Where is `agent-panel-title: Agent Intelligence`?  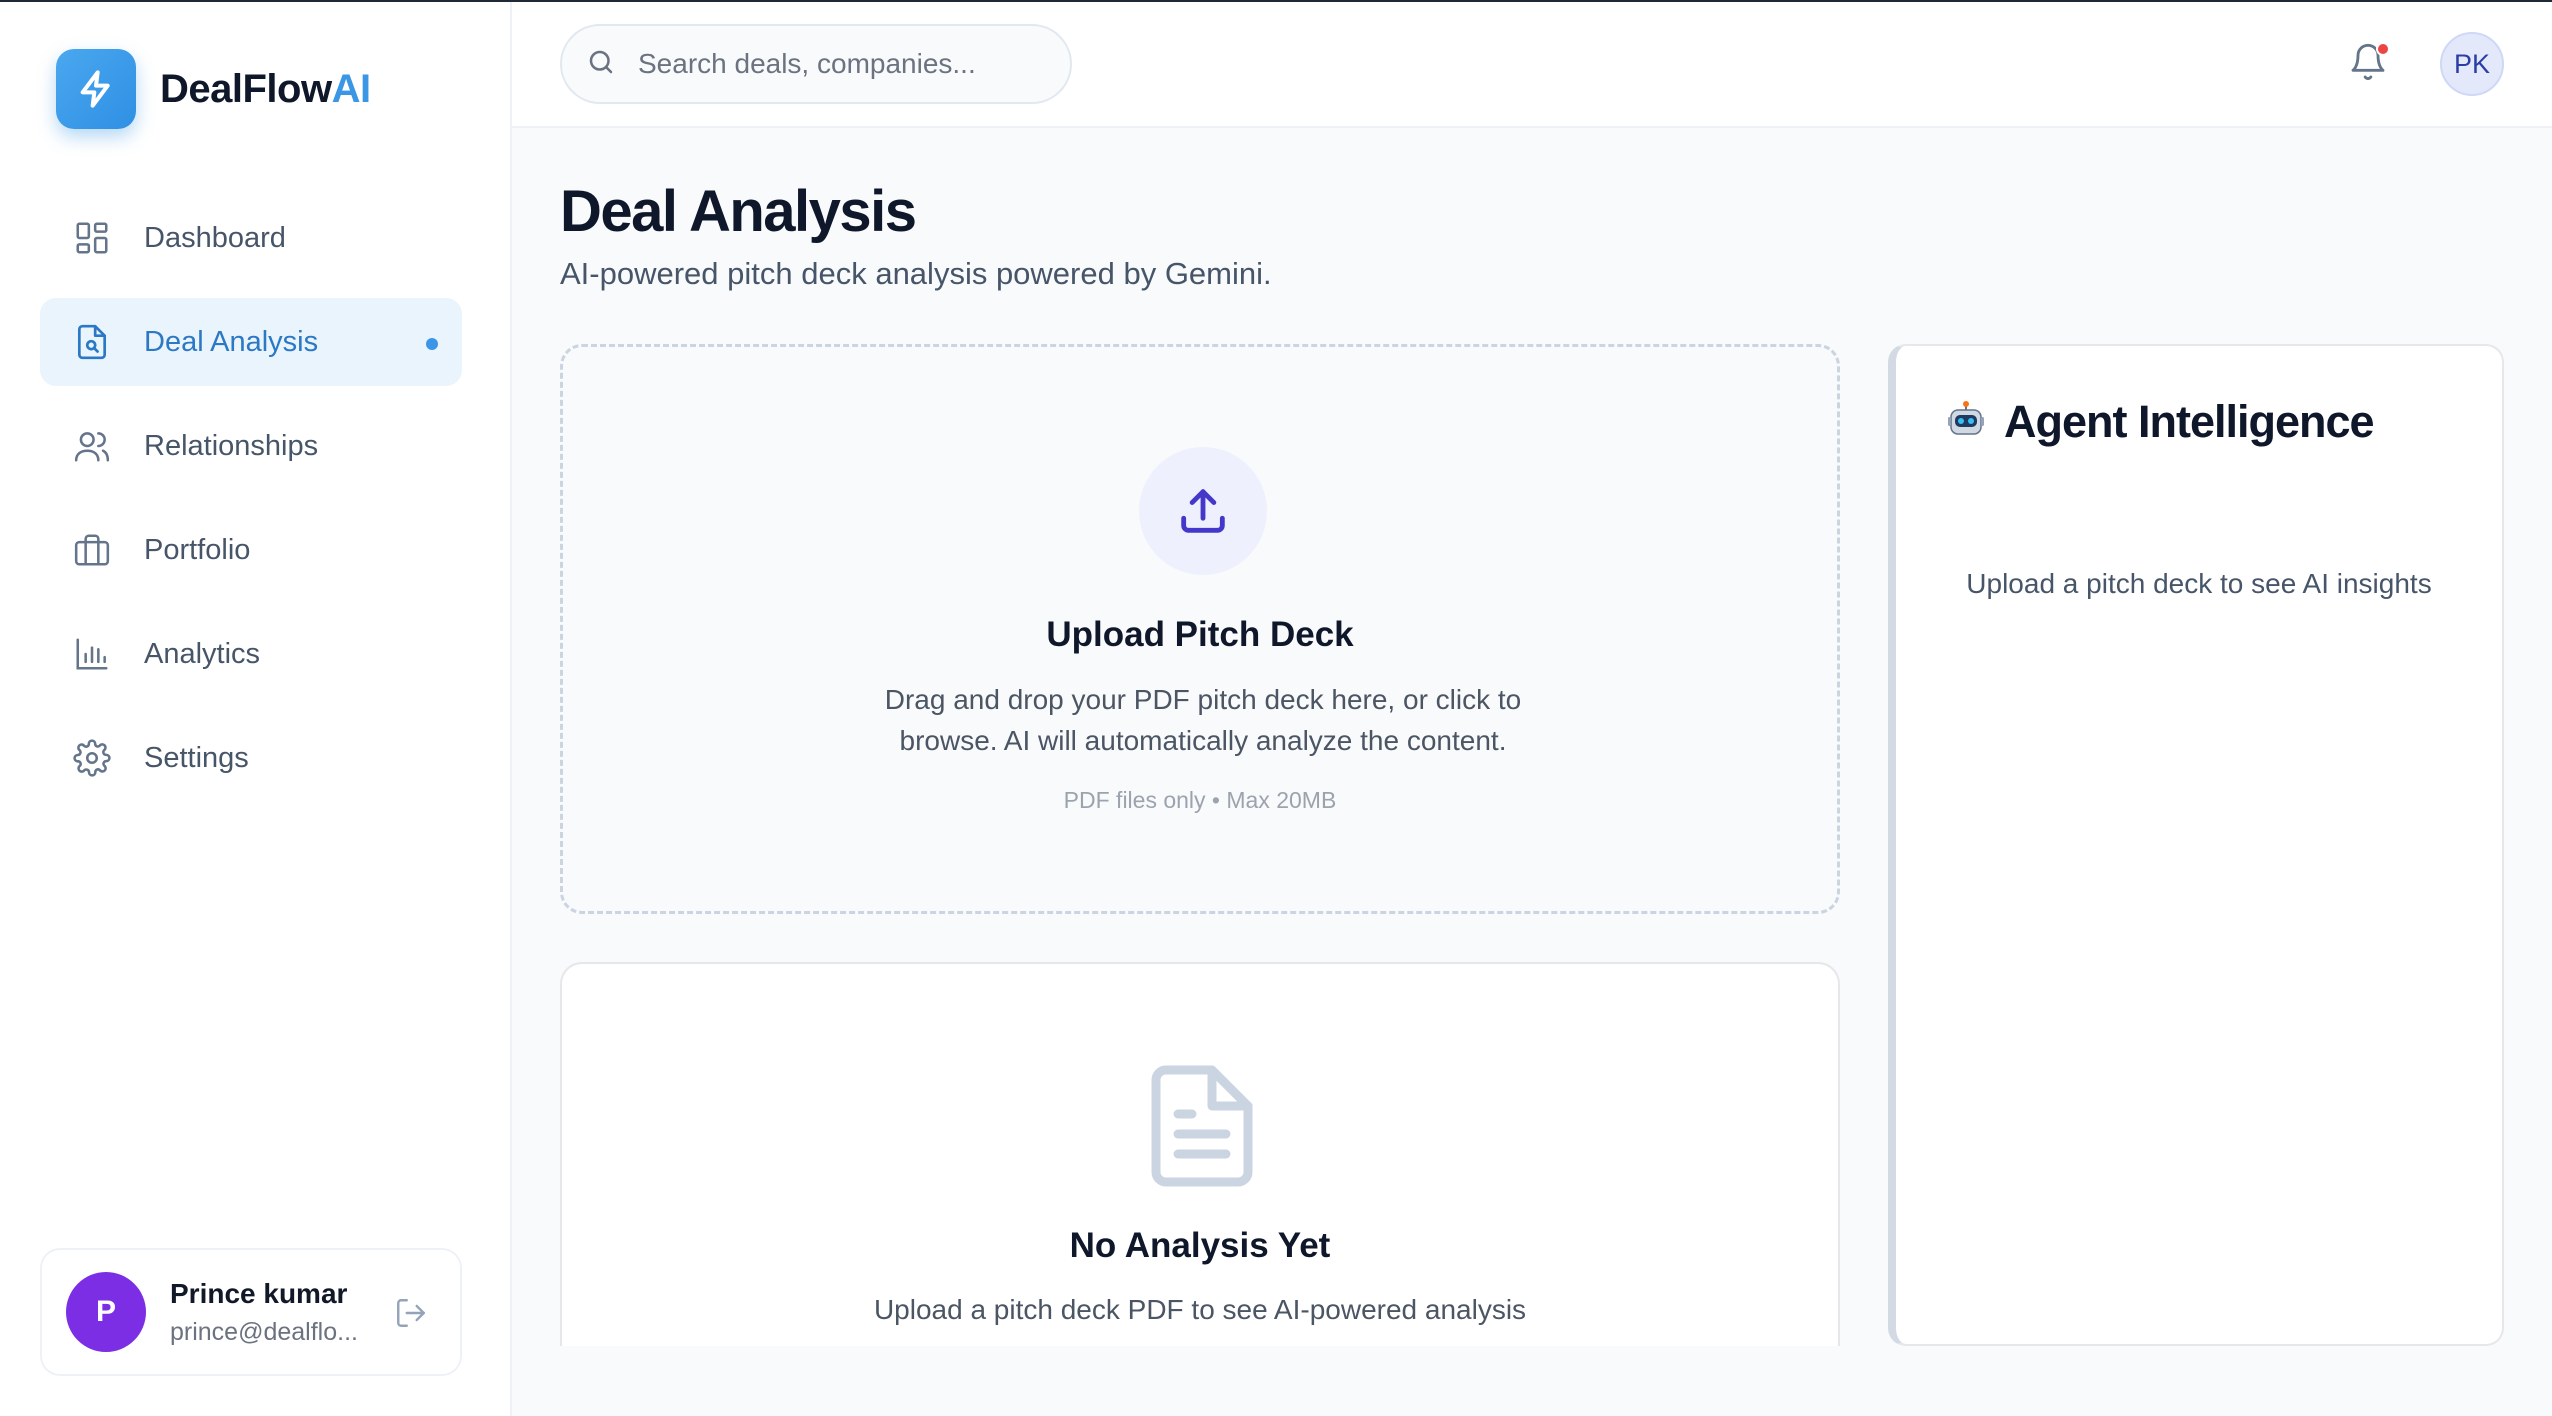
agent-panel-title: Agent Intelligence is located at coordinates (2189, 421).